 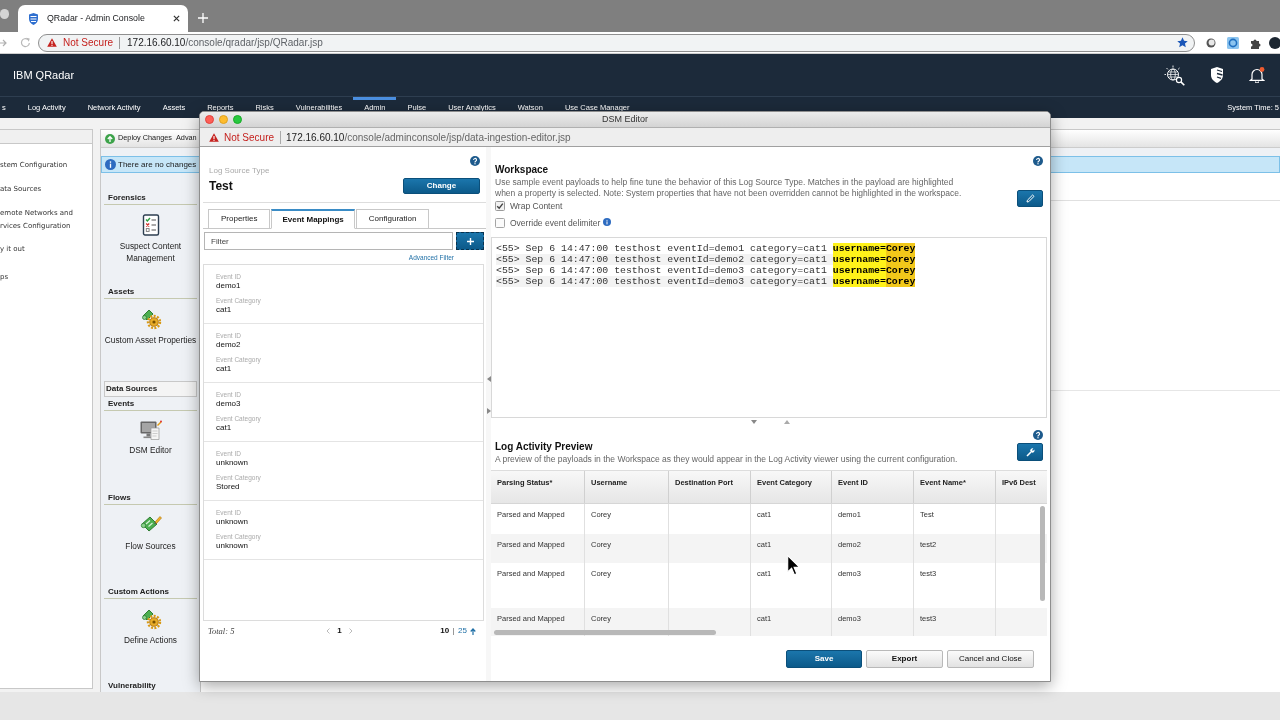 What do you see at coordinates (904, 658) in the screenshot?
I see `dialog-button: Export` at bounding box center [904, 658].